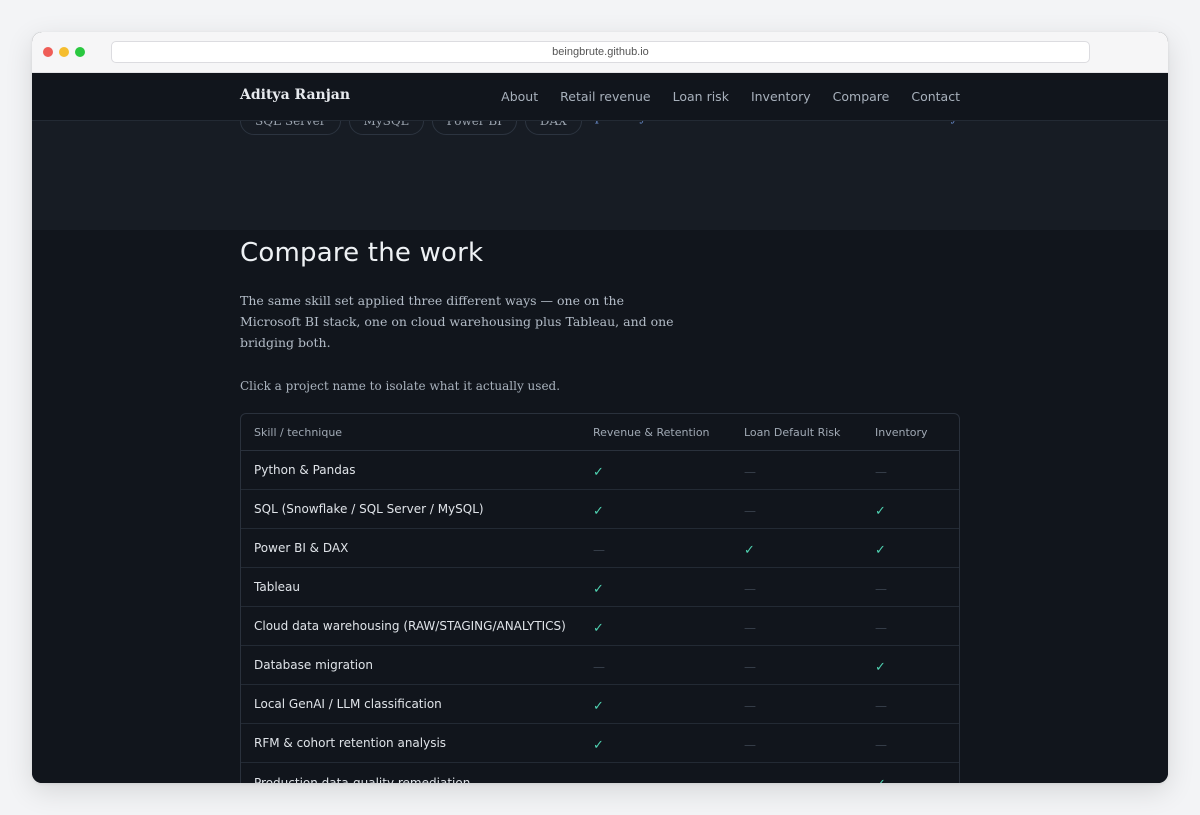 The height and width of the screenshot is (815, 1200). What do you see at coordinates (362, 779) in the screenshot?
I see `skill-cell: Production data-quality remediation` at bounding box center [362, 779].